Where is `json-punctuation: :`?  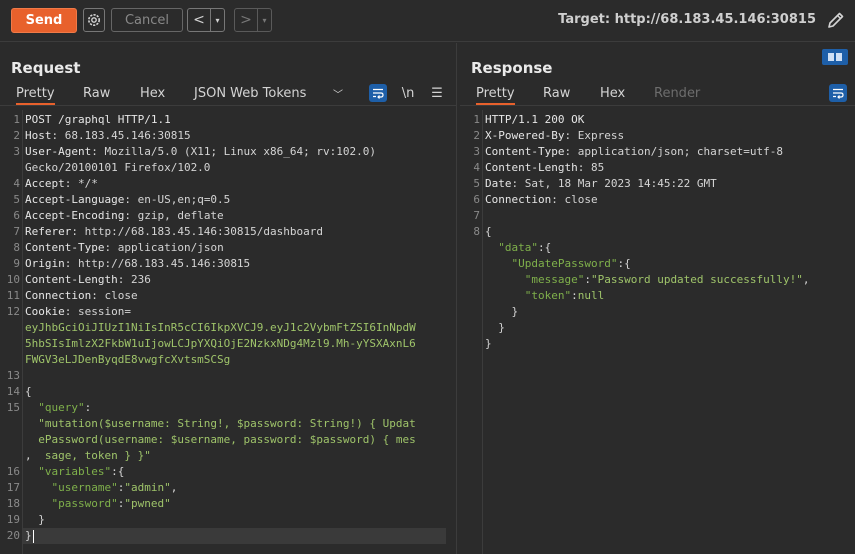 json-punctuation: : is located at coordinates (88, 407).